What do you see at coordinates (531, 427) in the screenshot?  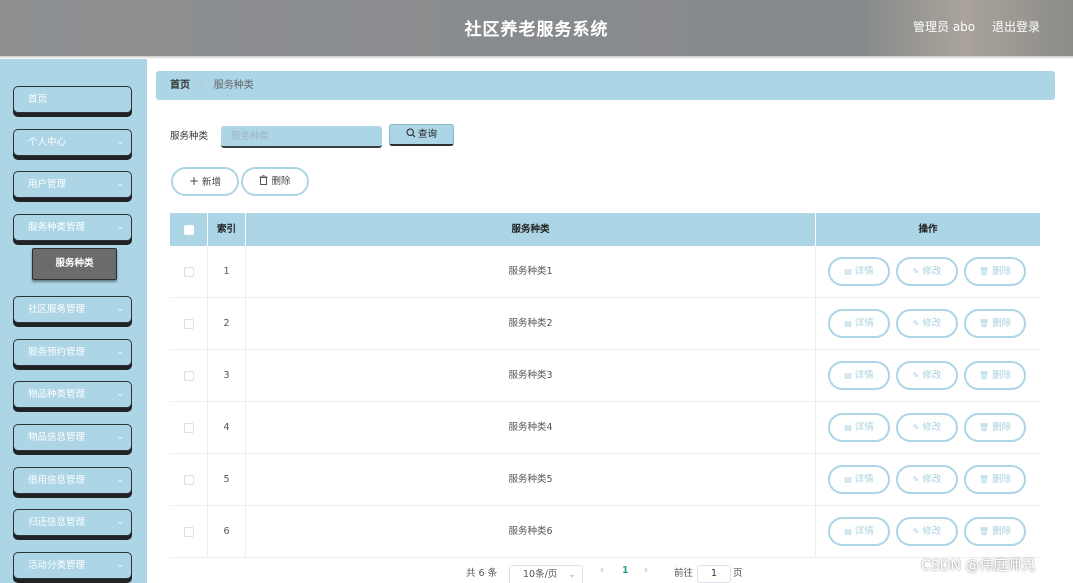 I see `row-service-type: 服务种类4` at bounding box center [531, 427].